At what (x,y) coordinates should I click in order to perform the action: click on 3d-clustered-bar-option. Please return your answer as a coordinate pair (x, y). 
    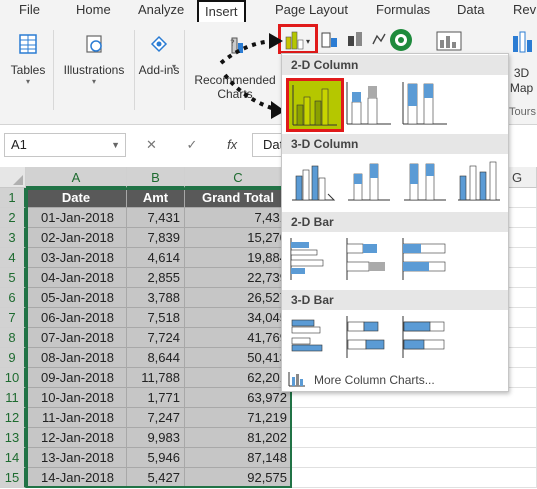
    Looking at the image, I should click on (313, 337).